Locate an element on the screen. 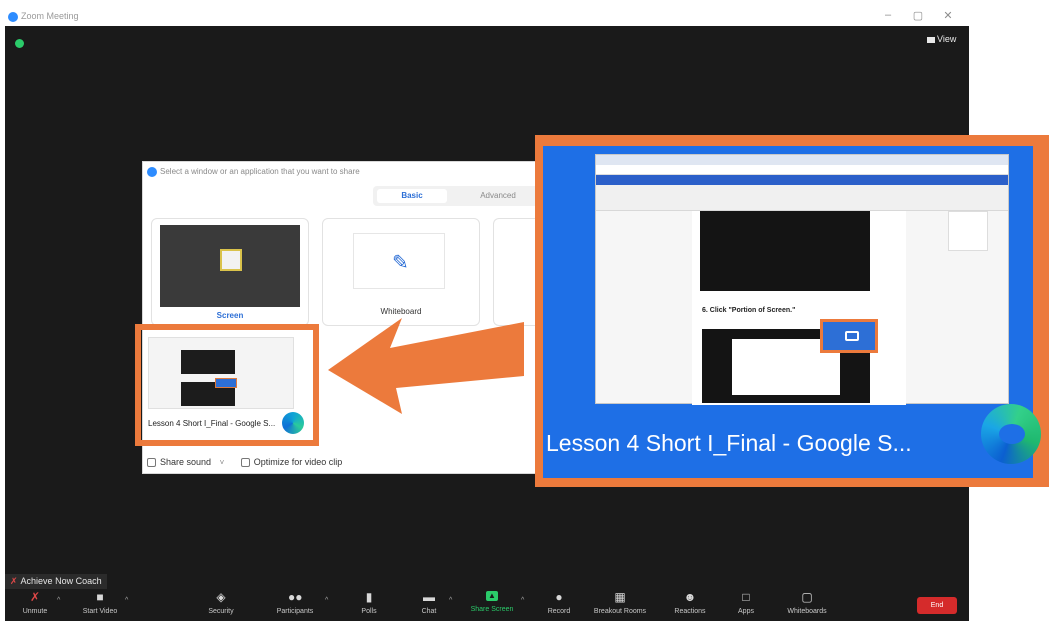  grid-icon is located at coordinates (931, 39).